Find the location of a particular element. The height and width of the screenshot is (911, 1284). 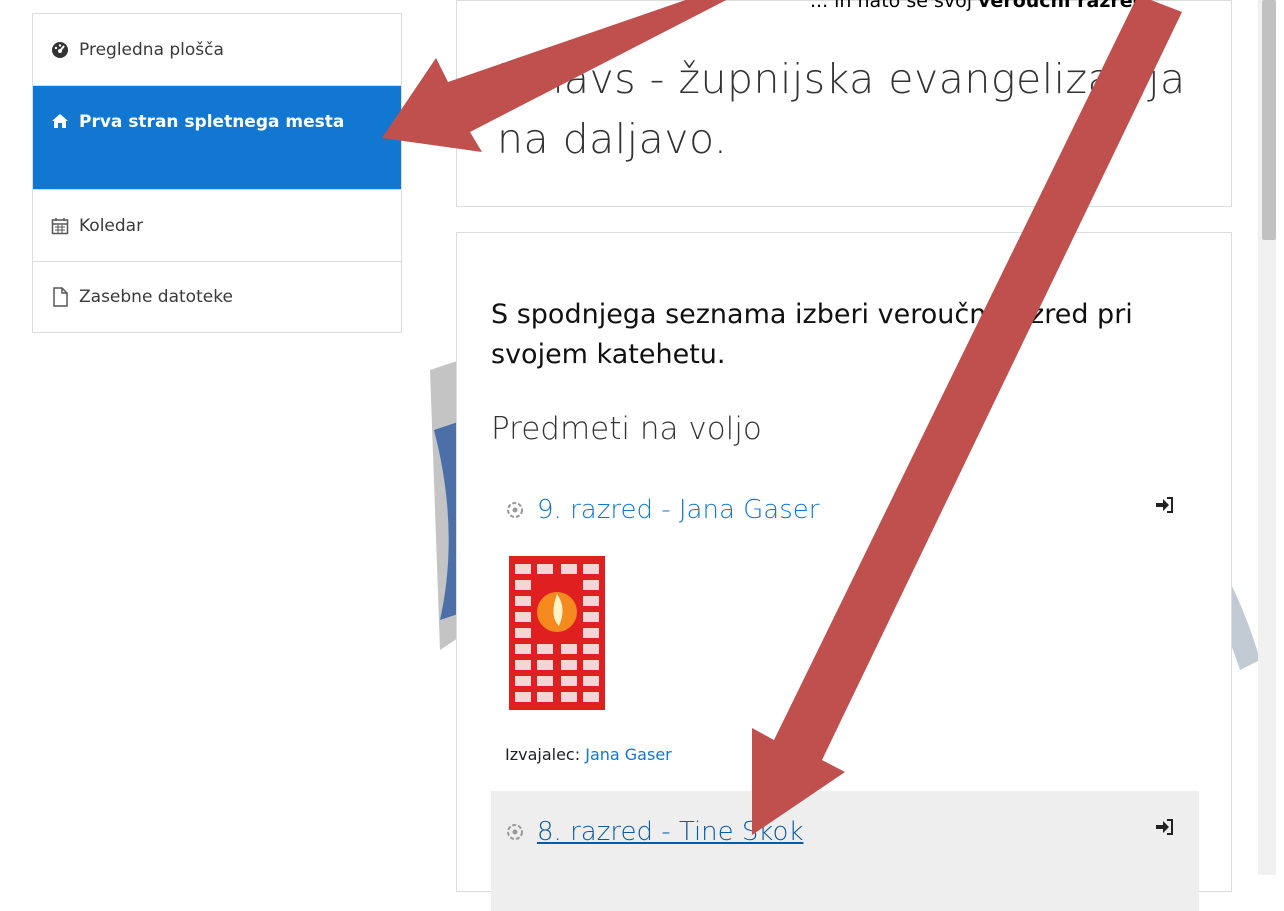

nav-item-dashboard: Pregledna plošča is located at coordinates (217, 50).